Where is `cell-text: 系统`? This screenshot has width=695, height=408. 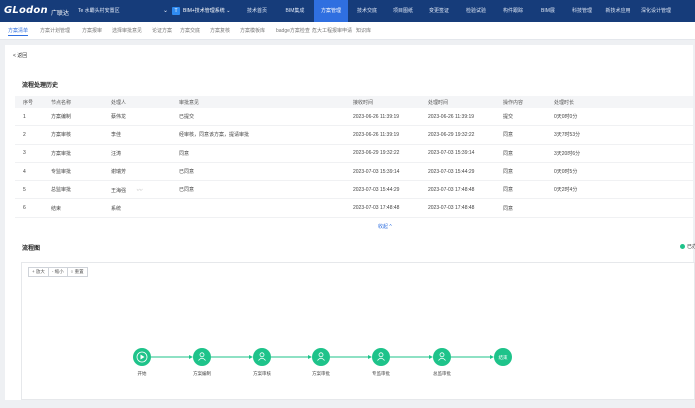
cell-text: 系统 is located at coordinates (116, 208).